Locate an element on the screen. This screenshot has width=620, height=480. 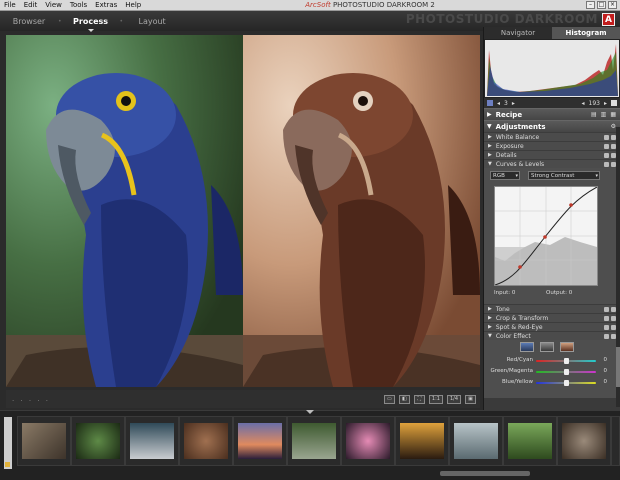
adjustments-header: ▼ Adjustments ⚙ is located at coordinates (552, 126).